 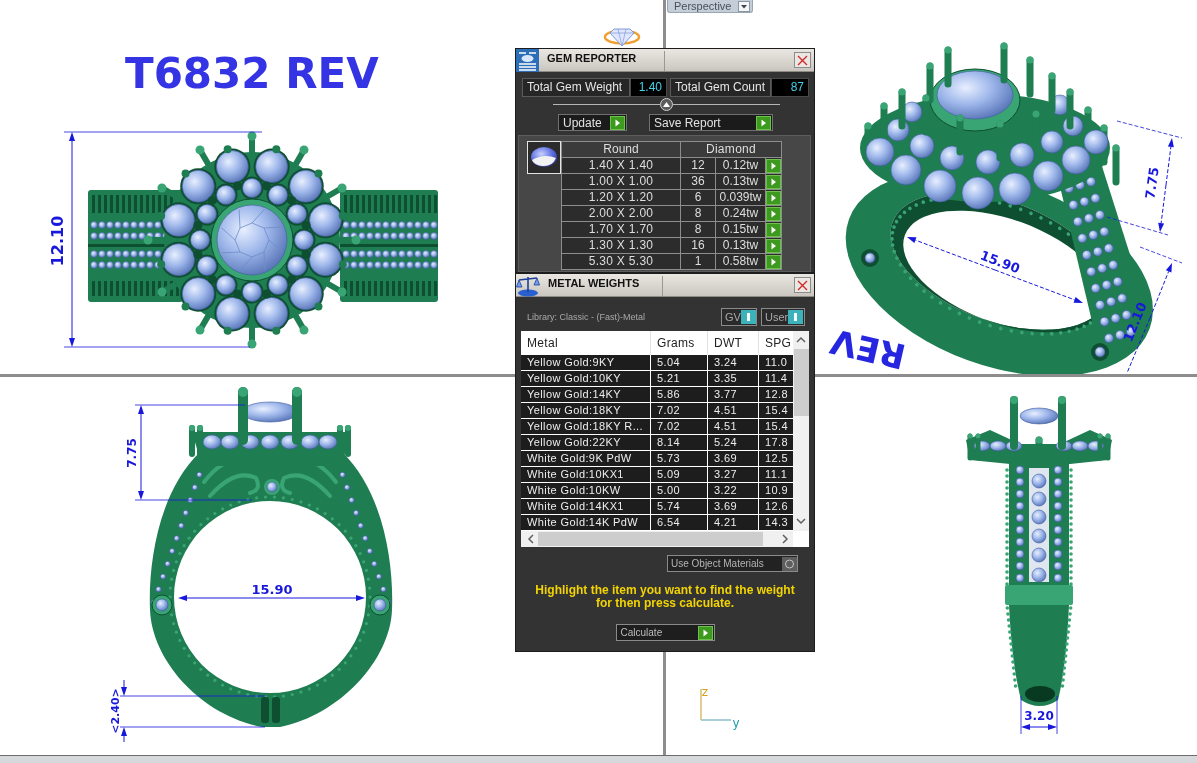 I want to click on table-cell: 1.30 X 1.30, so click(x=621, y=246).